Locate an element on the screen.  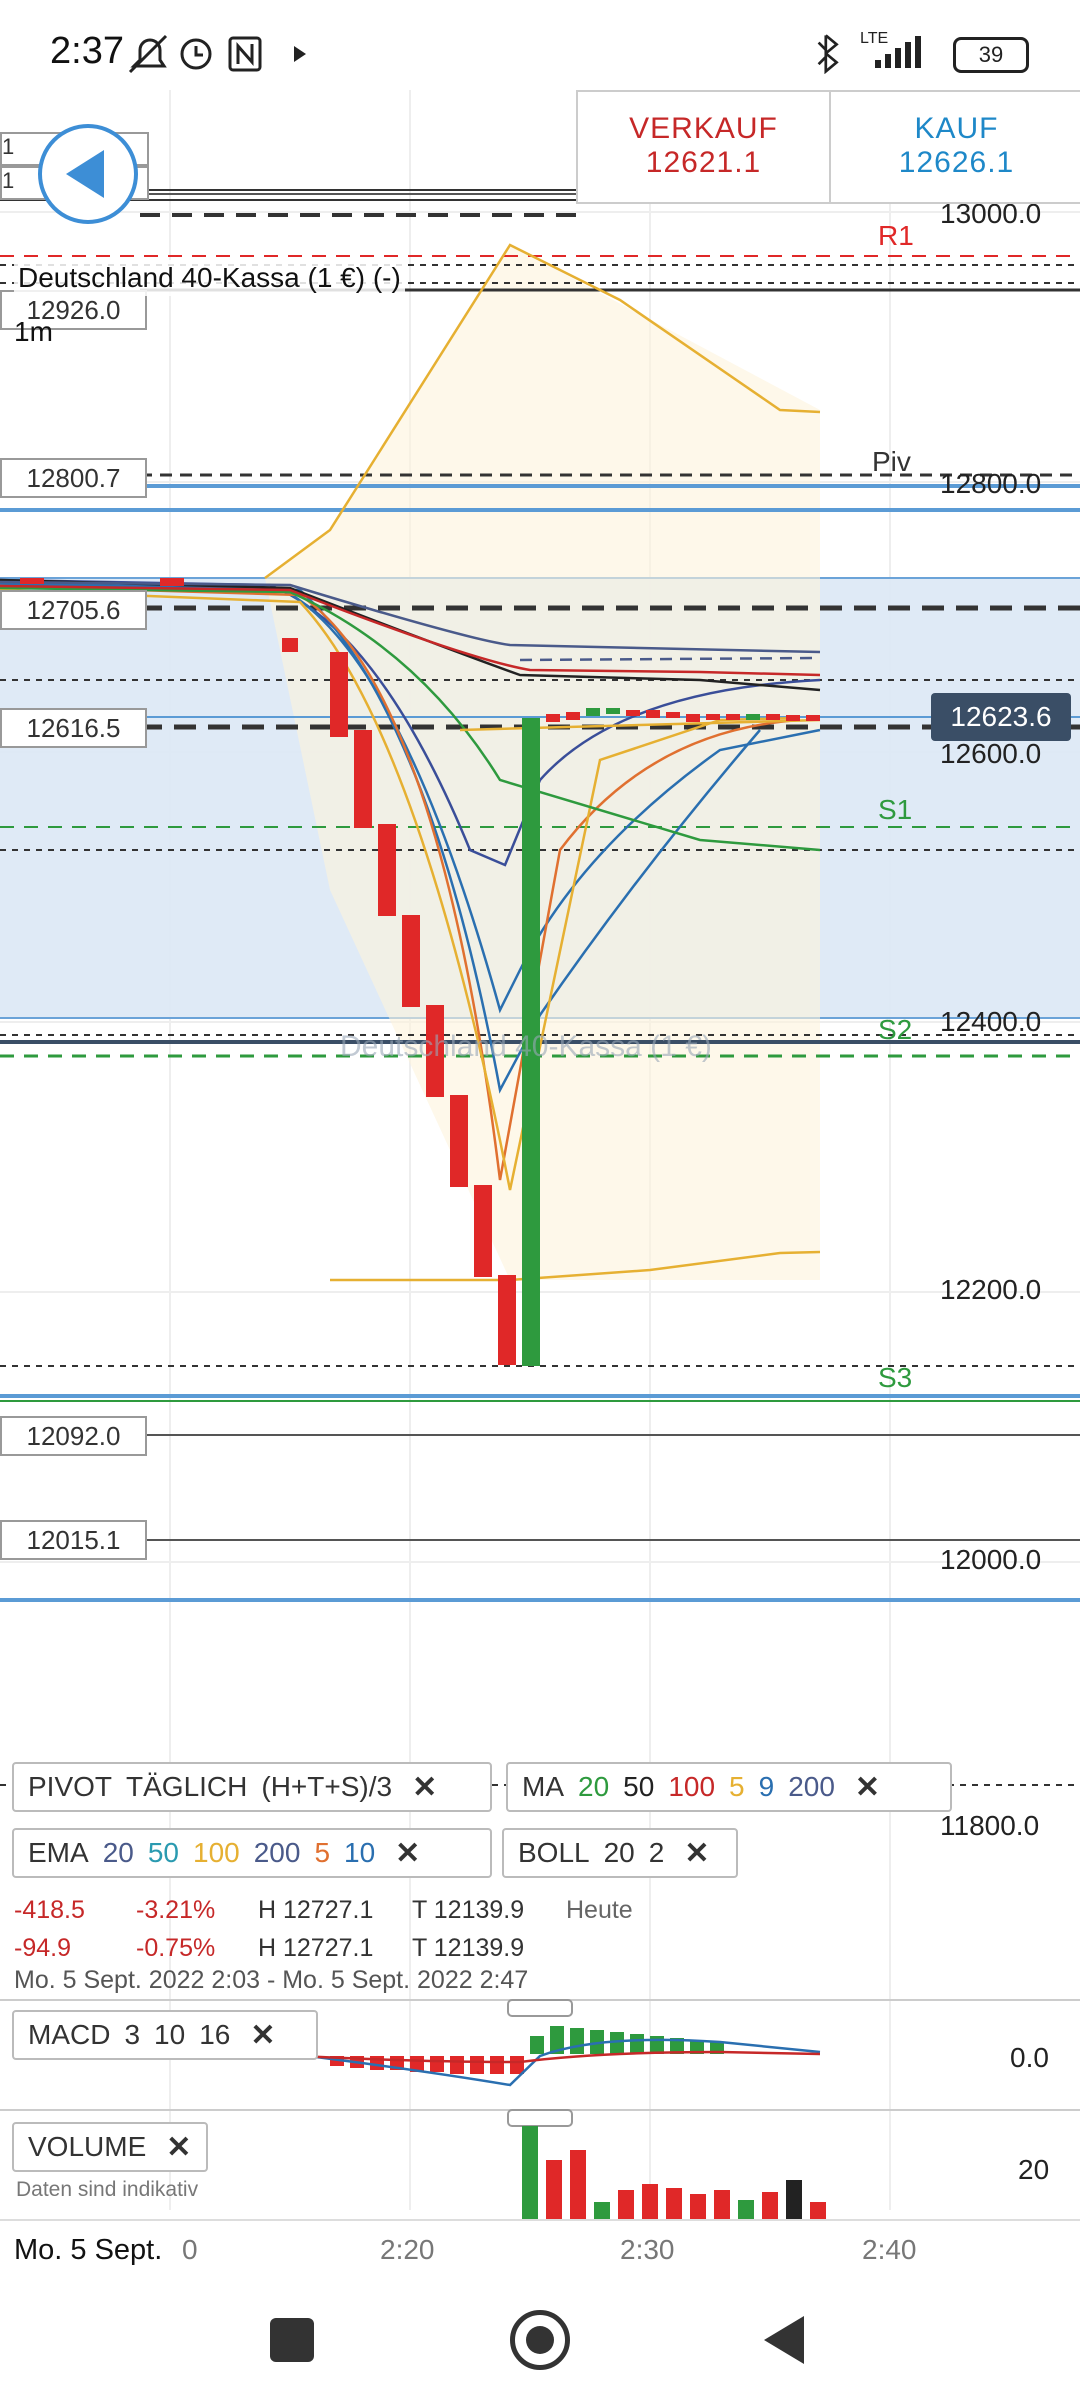
ma-value: 200 is located at coordinates (811, 1786).